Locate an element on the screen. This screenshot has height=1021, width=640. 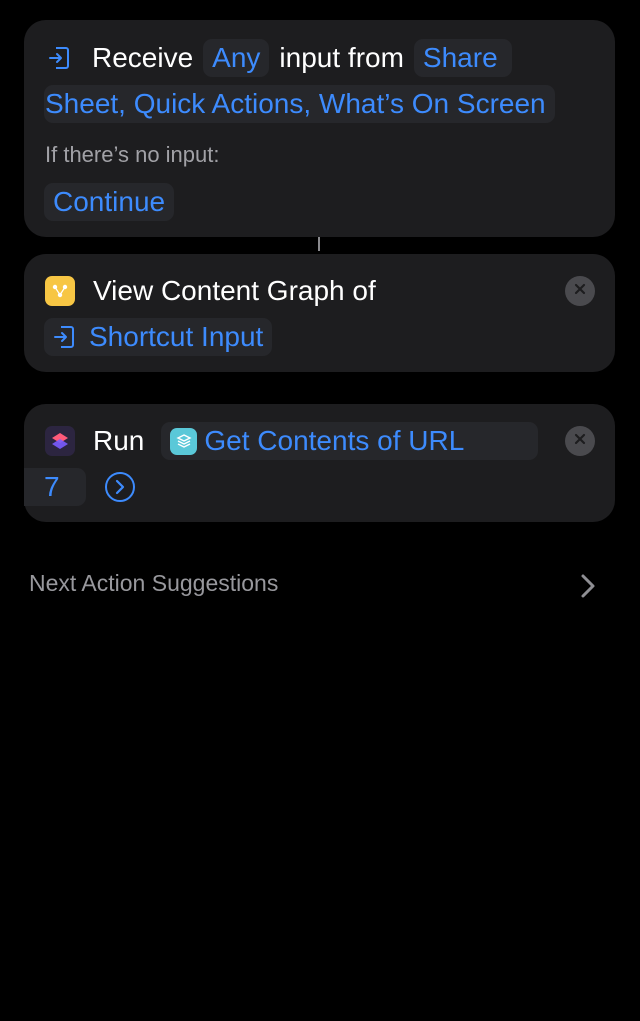
shortcuts-app-icon is located at coordinates (60, 441).